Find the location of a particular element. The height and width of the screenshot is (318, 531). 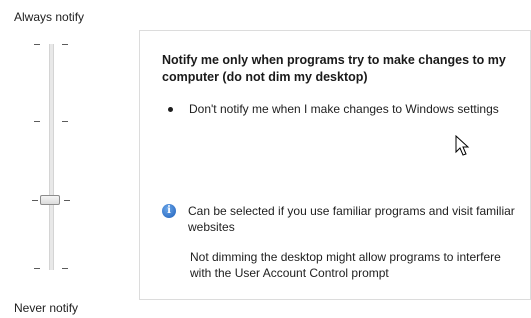

tick-level-4-right is located at coordinates (65, 268).